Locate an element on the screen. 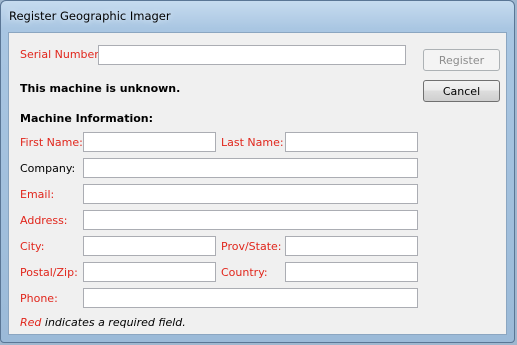  required-field-note: Red indicates a required field. is located at coordinates (103, 322).